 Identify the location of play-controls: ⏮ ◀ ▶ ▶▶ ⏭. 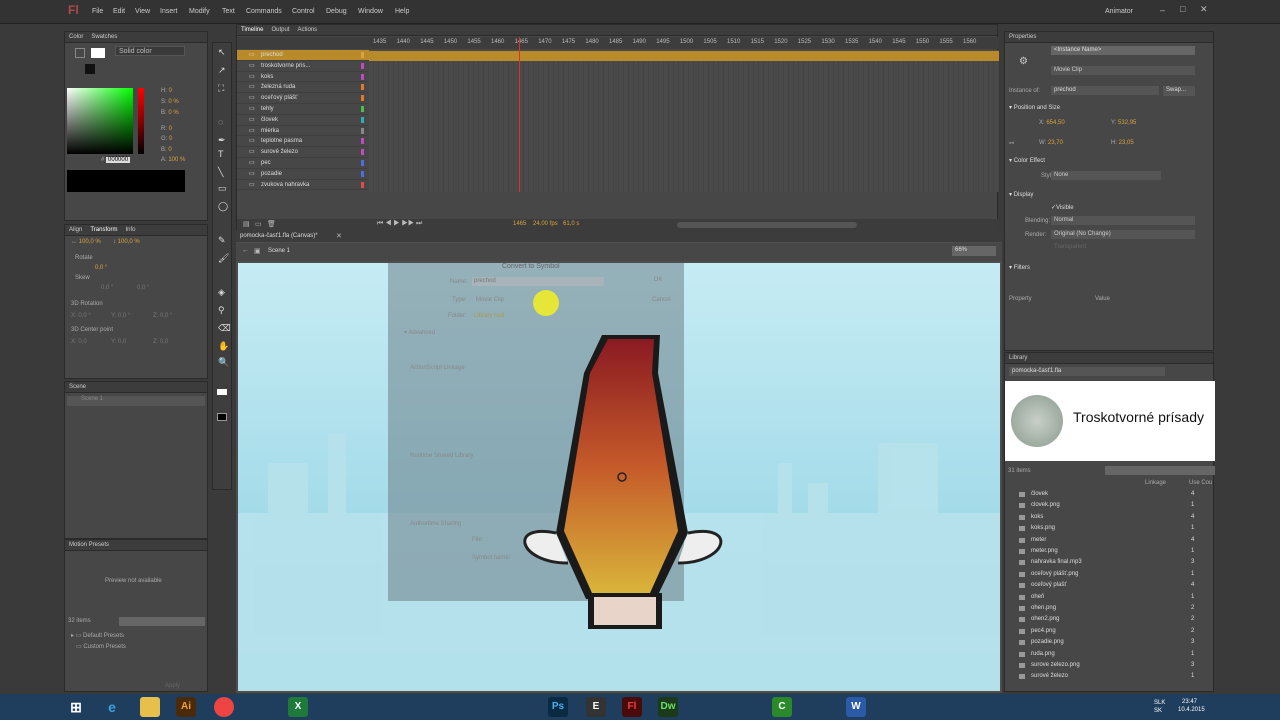
(399, 224).